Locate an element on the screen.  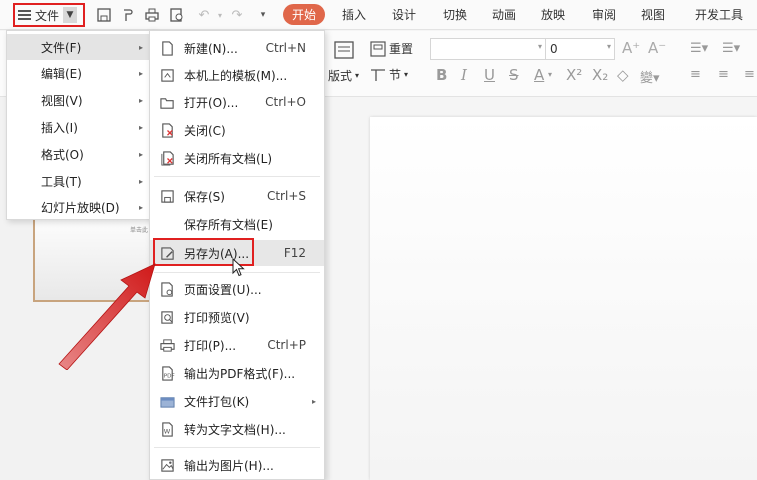
tab-animation: 动画 is located at coordinates (504, 14).